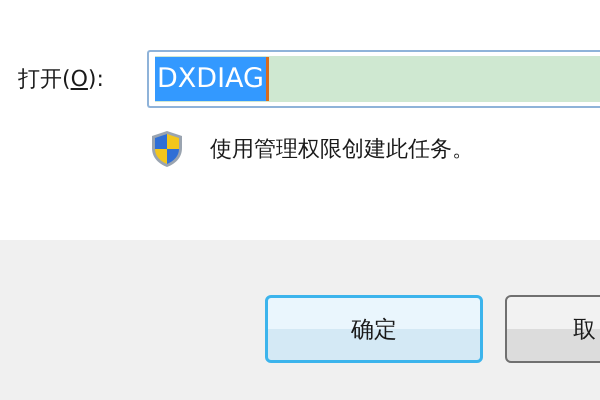 This screenshot has width=600, height=400. What do you see at coordinates (61, 80) in the screenshot?
I see `open-label: 打开(O):` at bounding box center [61, 80].